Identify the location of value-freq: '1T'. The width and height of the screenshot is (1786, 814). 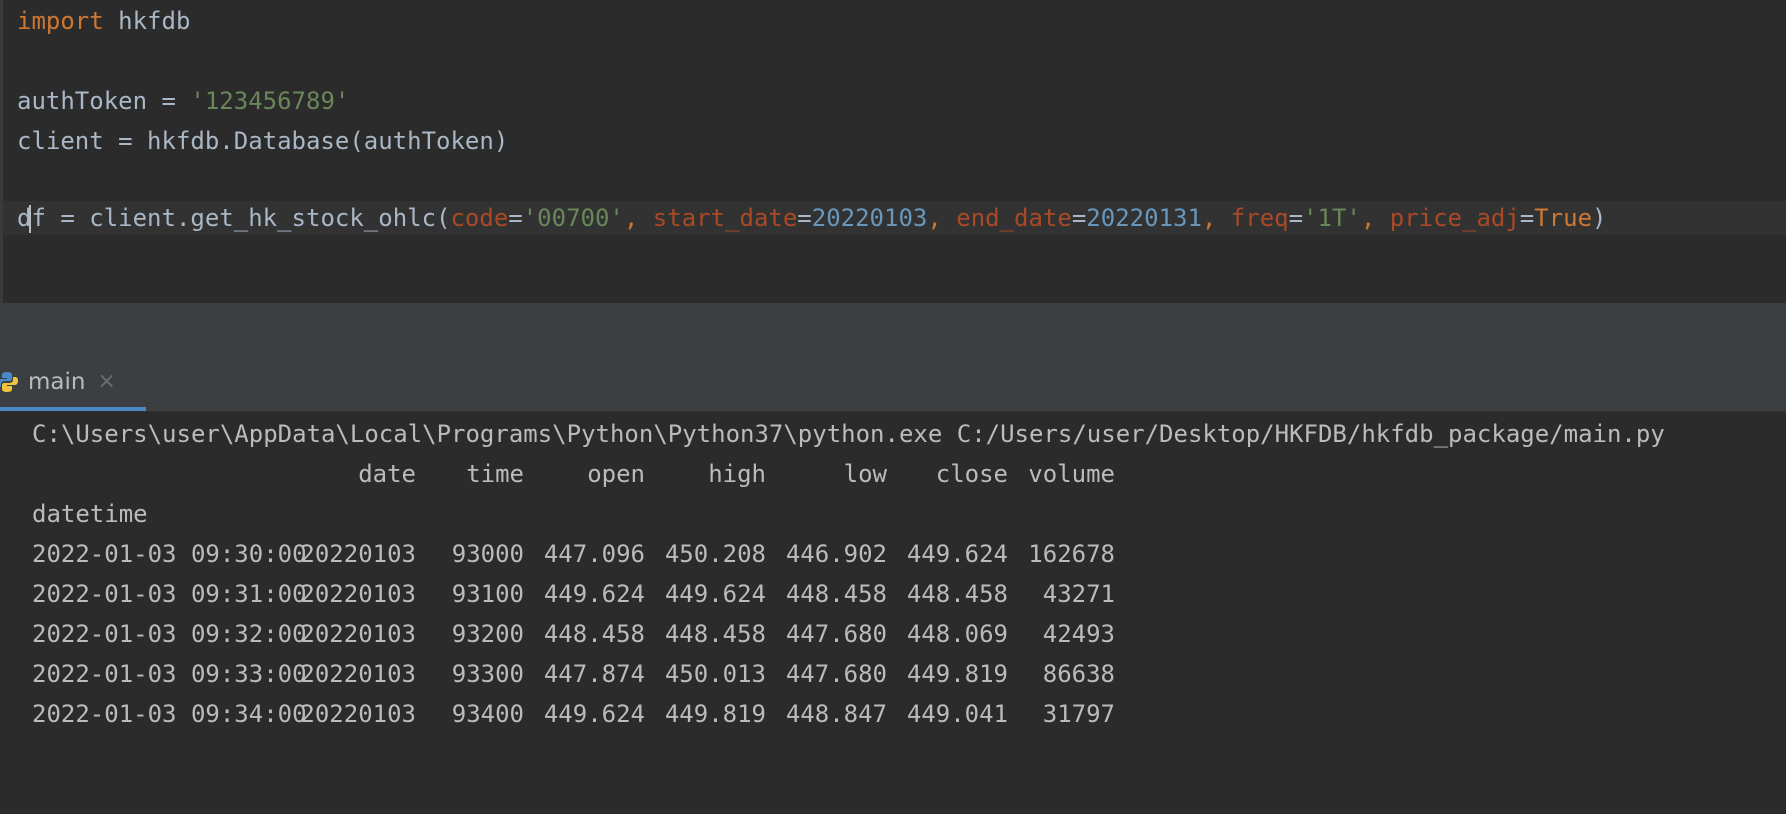
(1332, 218).